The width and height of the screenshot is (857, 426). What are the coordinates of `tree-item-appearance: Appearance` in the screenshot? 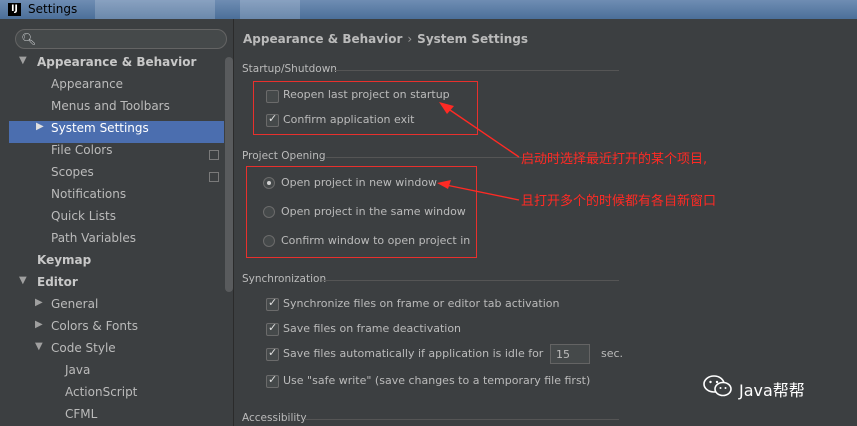 It's located at (87, 88).